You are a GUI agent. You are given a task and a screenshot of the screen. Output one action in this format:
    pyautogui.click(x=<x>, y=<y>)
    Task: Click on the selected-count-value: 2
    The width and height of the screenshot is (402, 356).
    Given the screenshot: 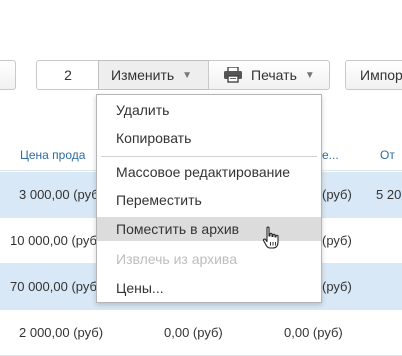 What is the action you would take?
    pyautogui.click(x=68, y=75)
    